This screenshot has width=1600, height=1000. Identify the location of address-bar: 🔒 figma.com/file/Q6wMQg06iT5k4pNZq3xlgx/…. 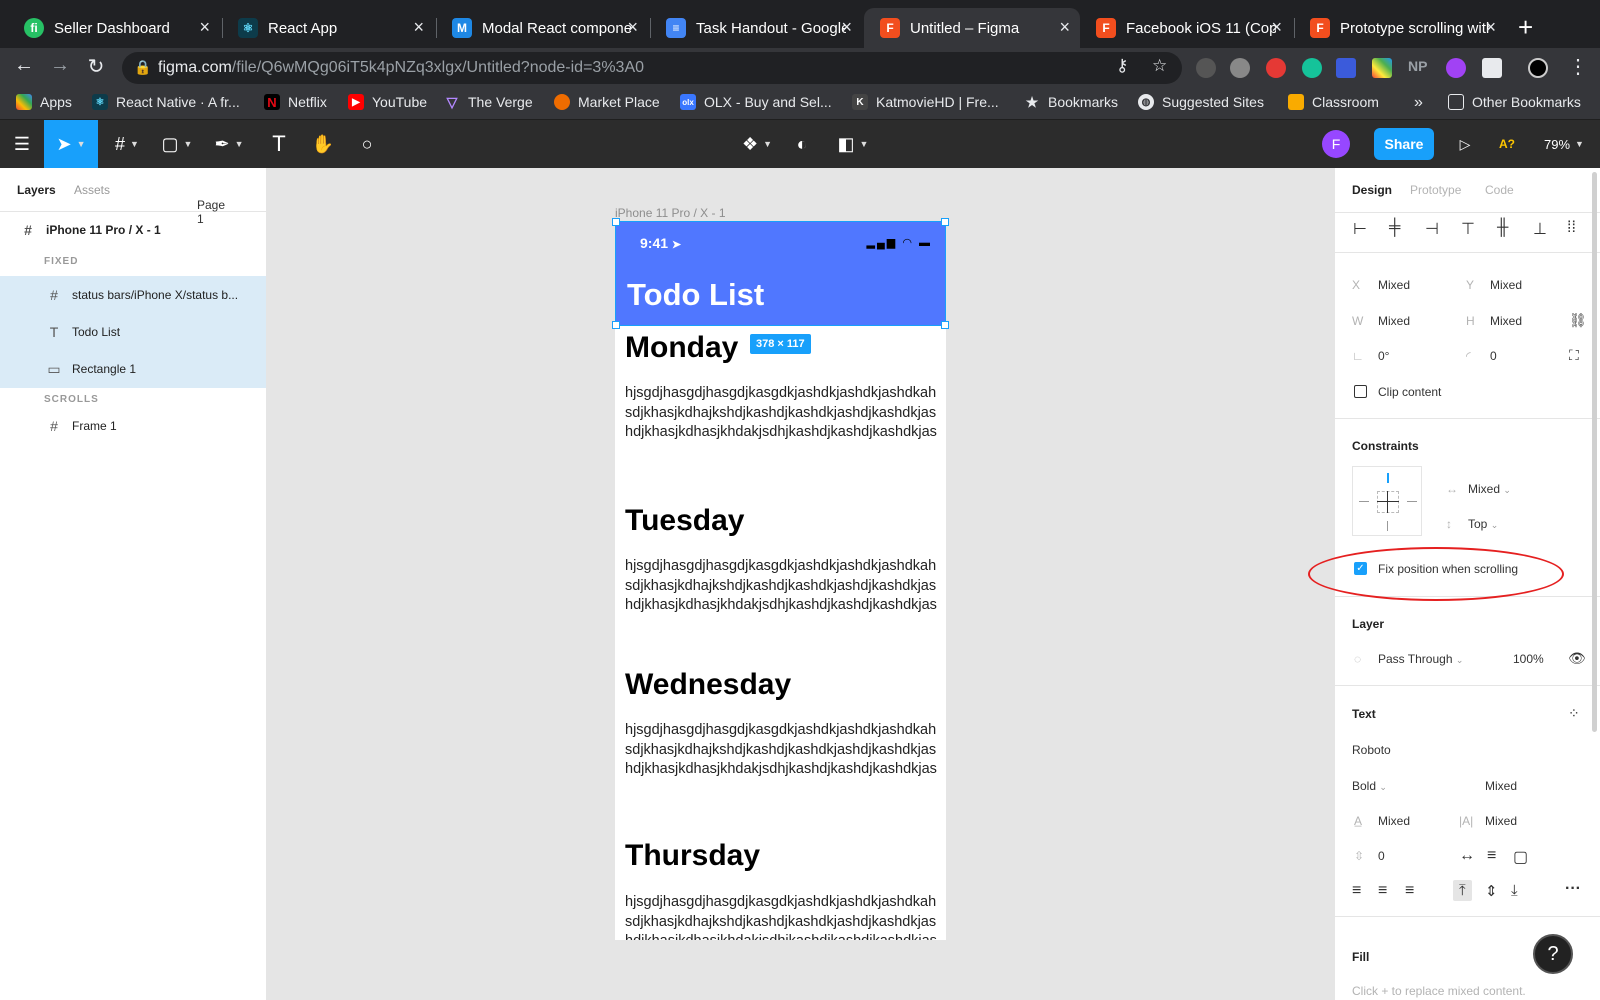
(652, 68).